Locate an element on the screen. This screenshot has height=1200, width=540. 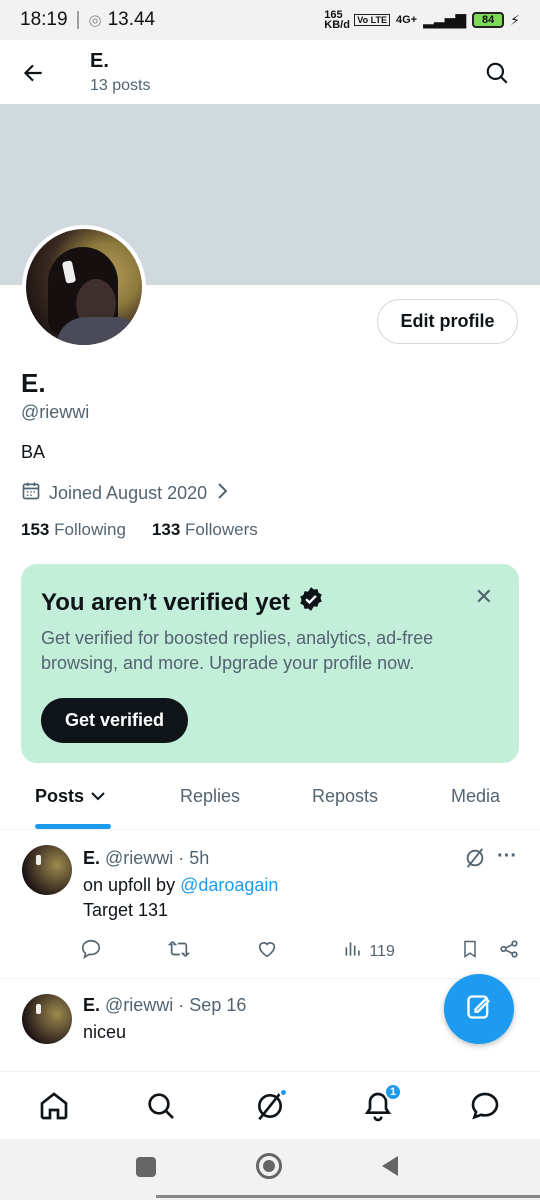
messages-icon is located at coordinates (485, 1108).